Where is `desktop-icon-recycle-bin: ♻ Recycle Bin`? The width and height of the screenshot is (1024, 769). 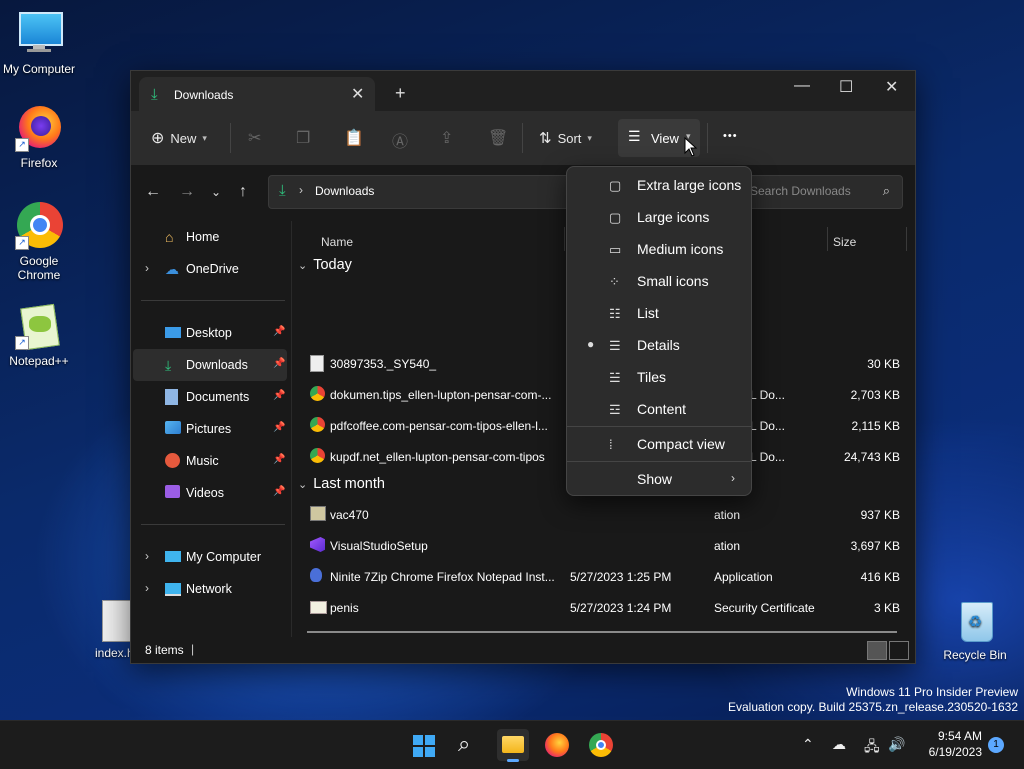
desktop-icon-recycle-bin: ♻ Recycle Bin is located at coordinates (975, 629).